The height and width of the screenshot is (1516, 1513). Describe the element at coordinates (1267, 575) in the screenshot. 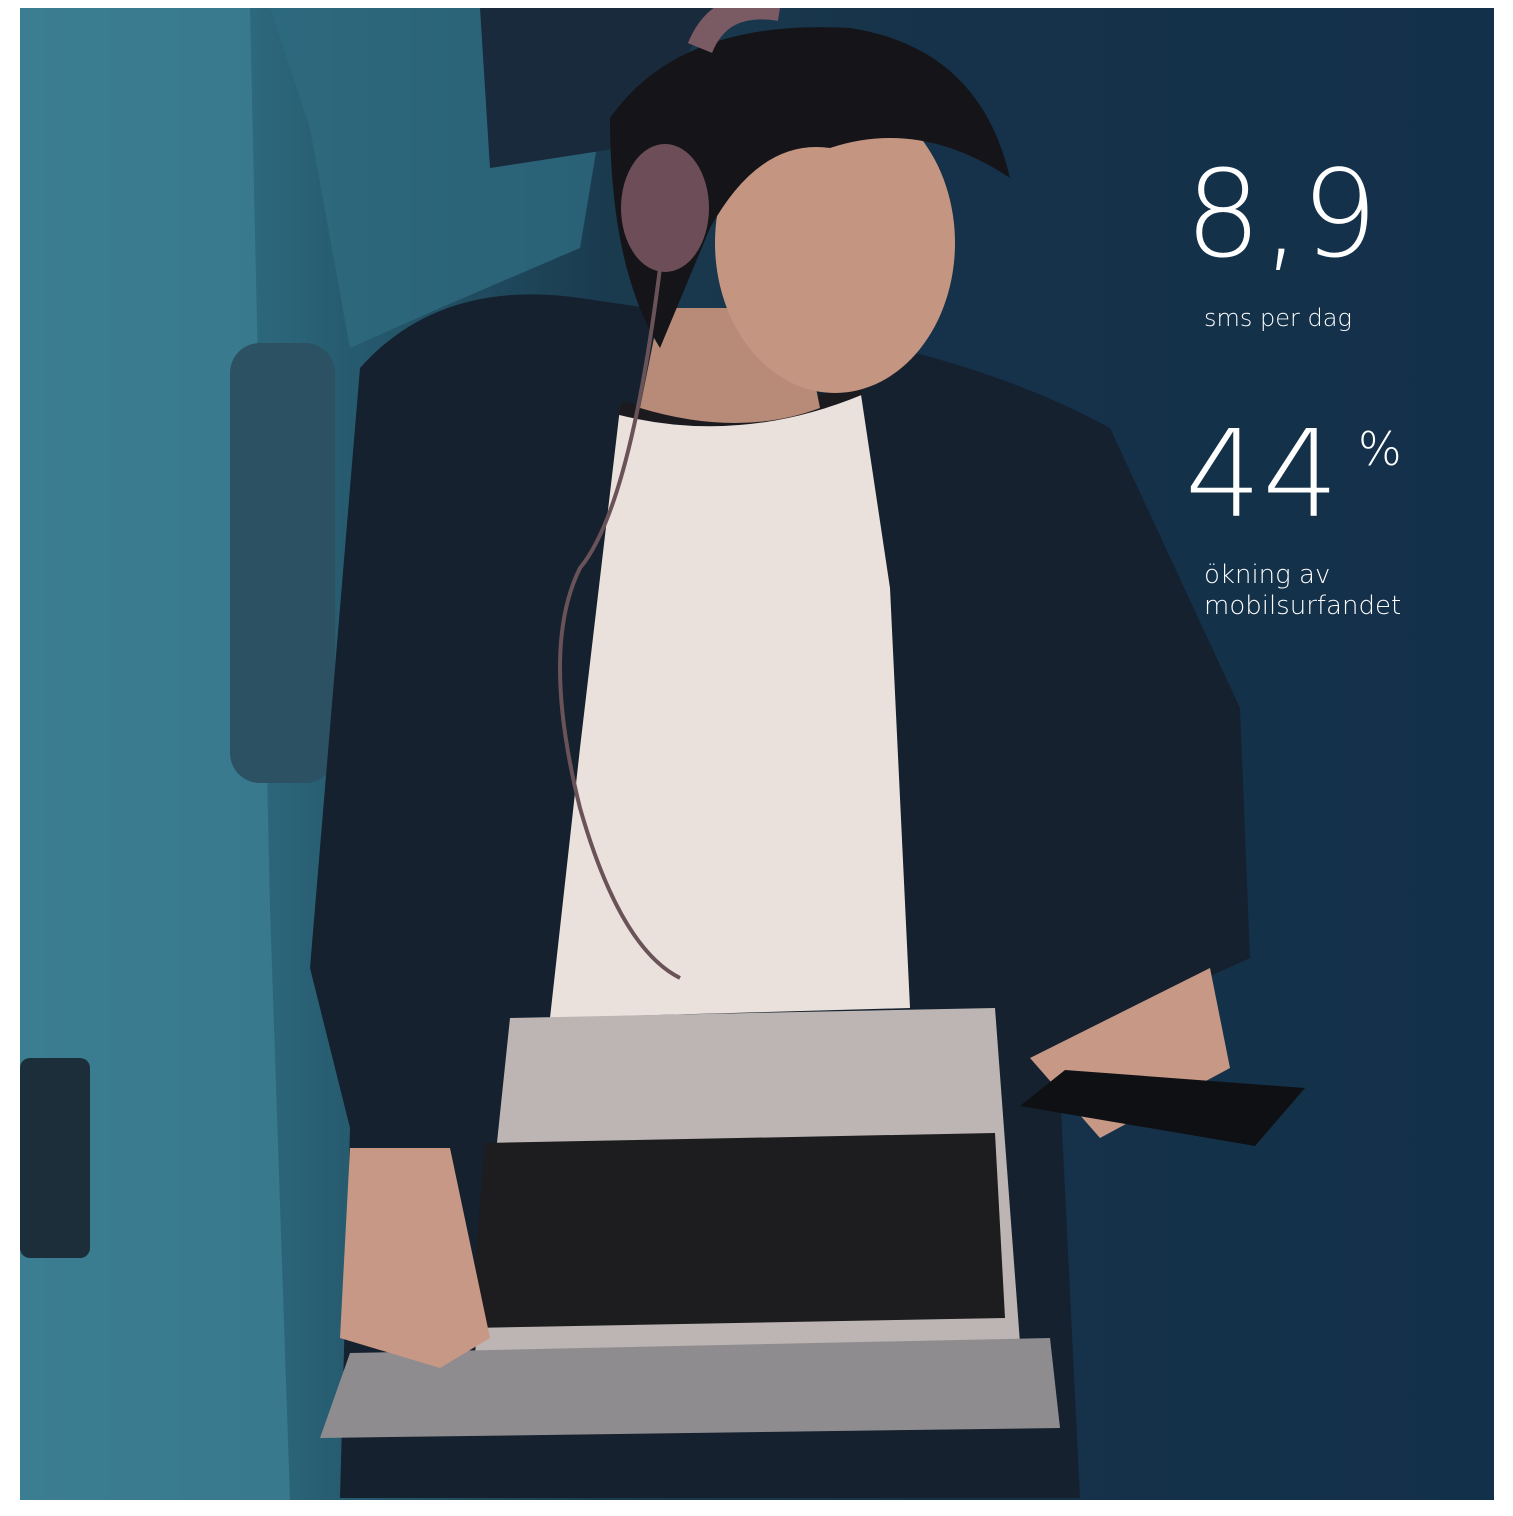

I see `growth-label-line1: ökning av` at that location.